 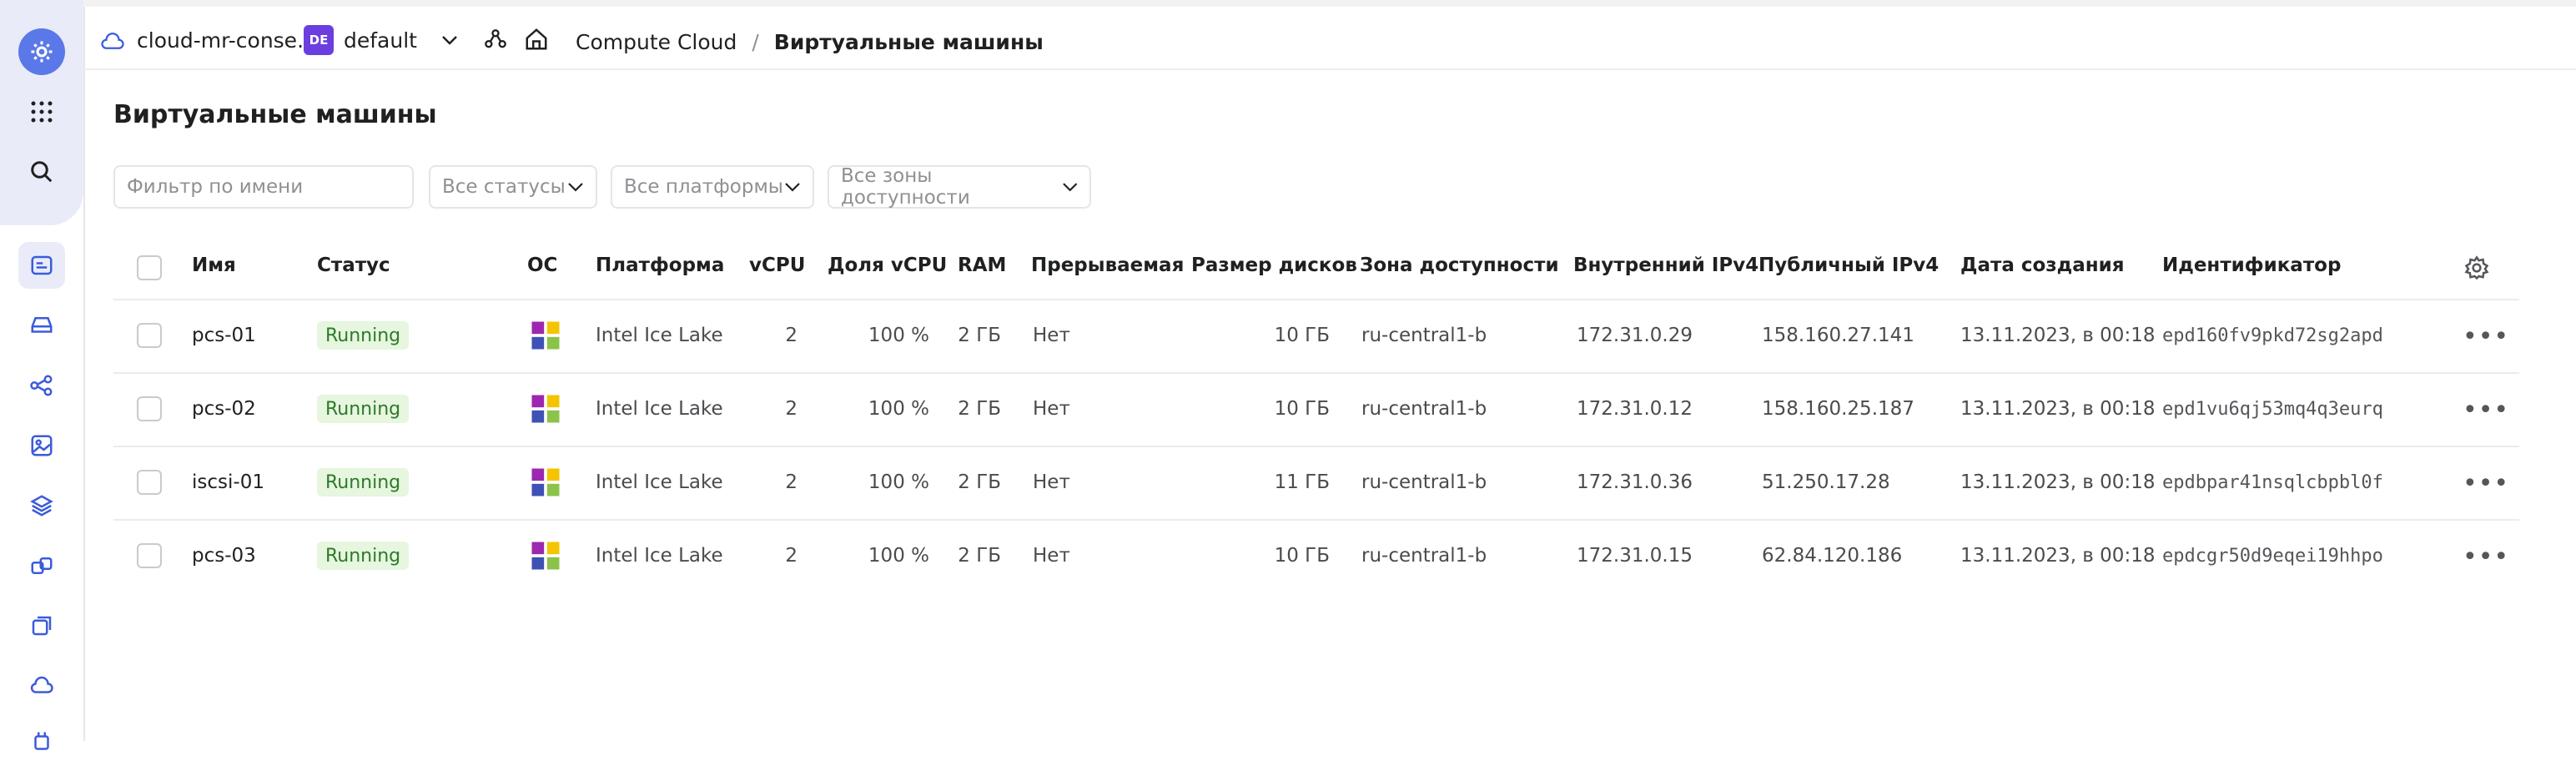 What do you see at coordinates (712, 187) in the screenshot?
I see `platform-filter-select: Все платформы` at bounding box center [712, 187].